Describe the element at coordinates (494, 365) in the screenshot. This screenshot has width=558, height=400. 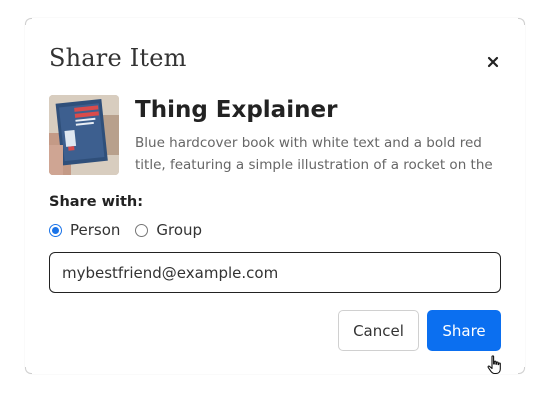
I see `hand-pointer-cursor-icon` at that location.